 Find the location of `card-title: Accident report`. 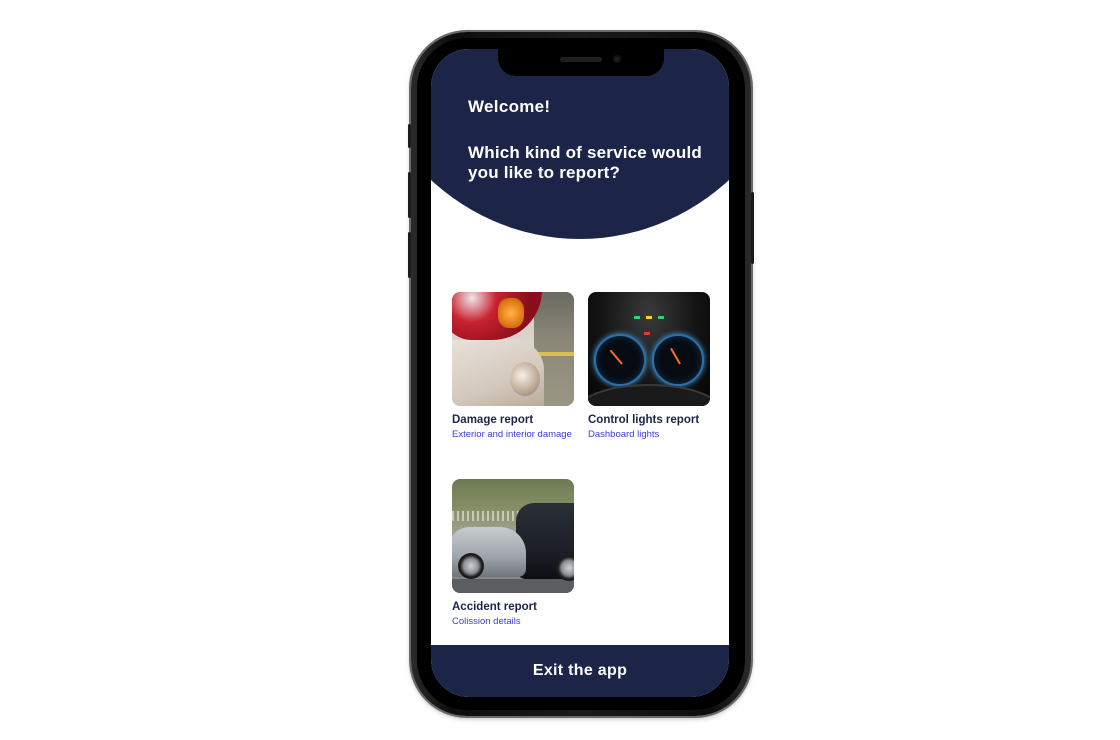

card-title: Accident report is located at coordinates (494, 607).